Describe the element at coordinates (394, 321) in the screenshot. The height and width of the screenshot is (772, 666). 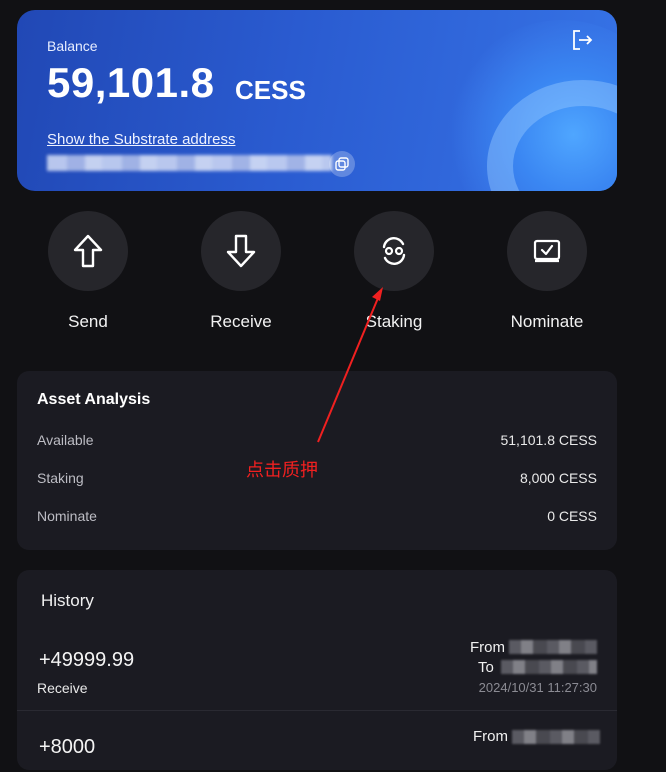
I see `staking-label: Staking` at that location.